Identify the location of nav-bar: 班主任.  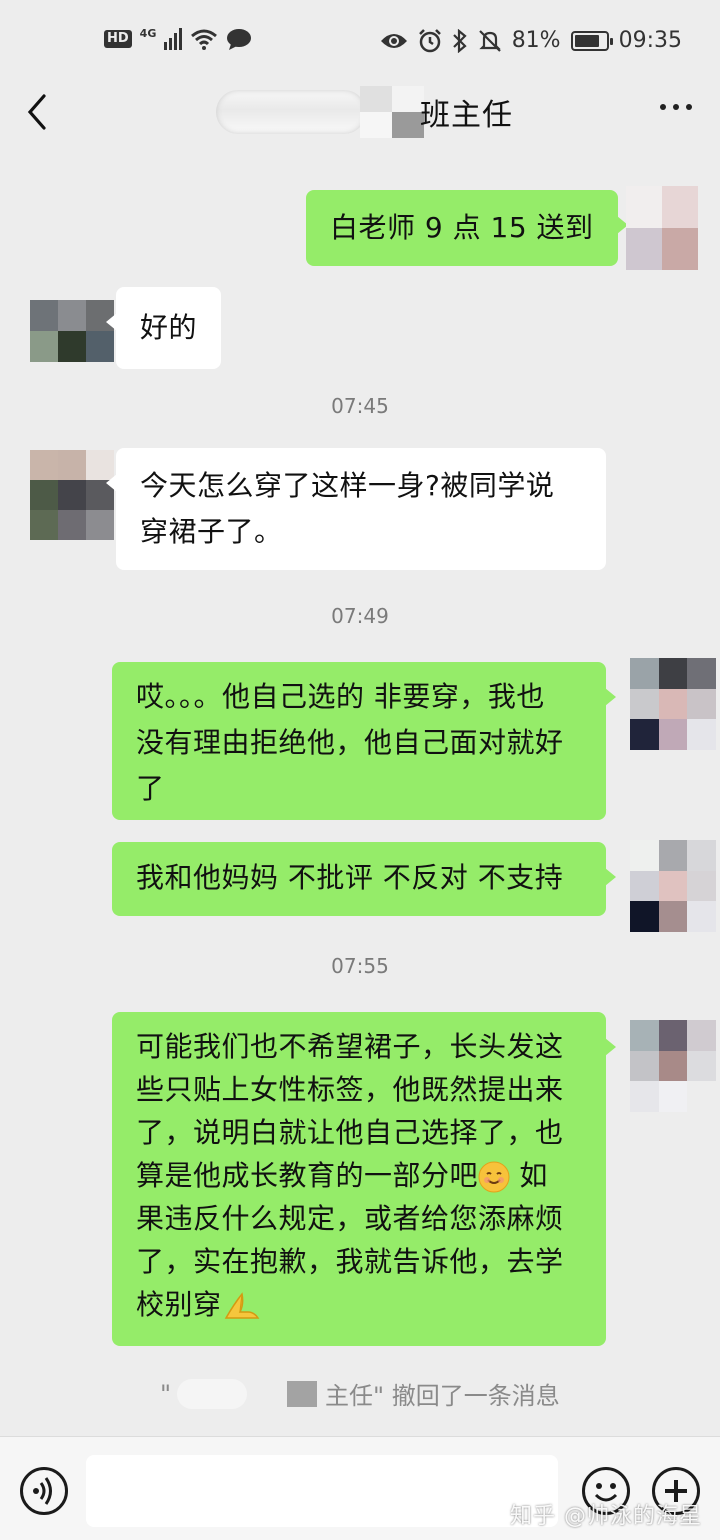
(360, 112).